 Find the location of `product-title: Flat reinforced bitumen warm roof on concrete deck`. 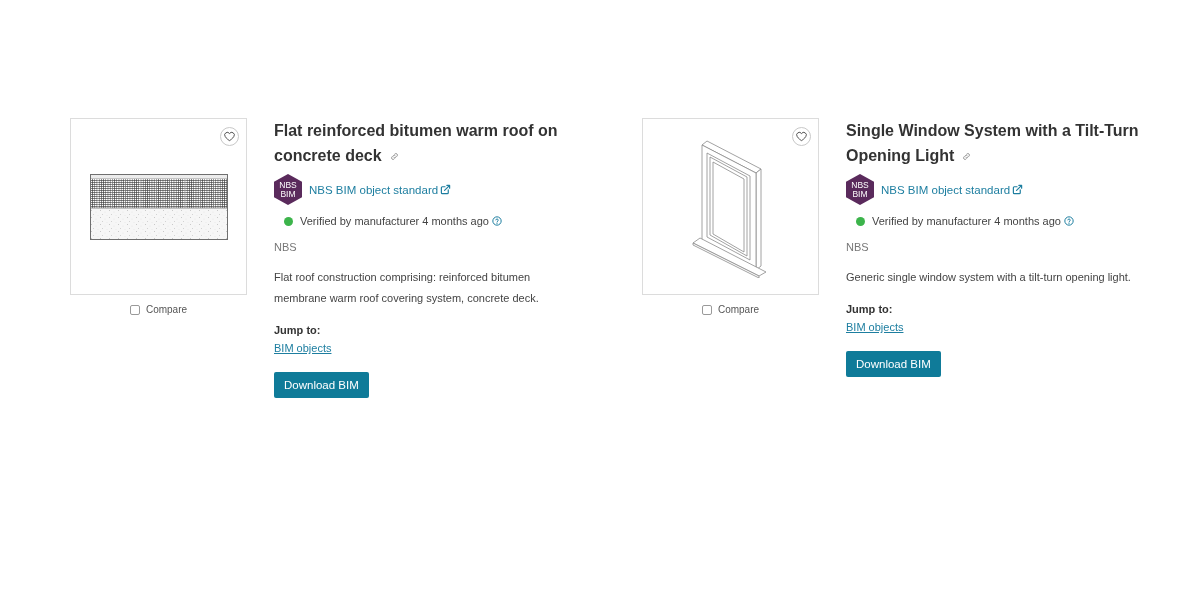

product-title: Flat reinforced bitumen warm roof on concrete deck is located at coordinates (434, 143).